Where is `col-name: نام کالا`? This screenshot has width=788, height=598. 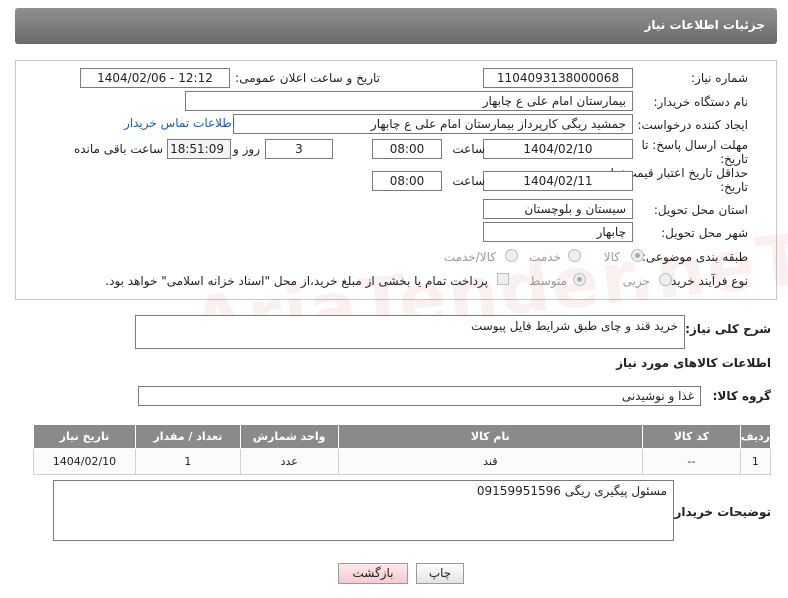 col-name: نام کالا is located at coordinates (490, 436).